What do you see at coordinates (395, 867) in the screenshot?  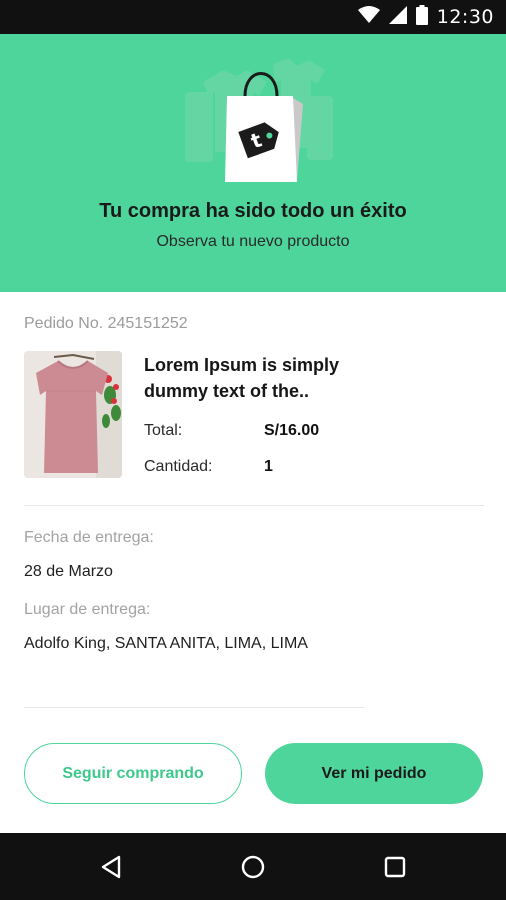 I see `recents-icon` at bounding box center [395, 867].